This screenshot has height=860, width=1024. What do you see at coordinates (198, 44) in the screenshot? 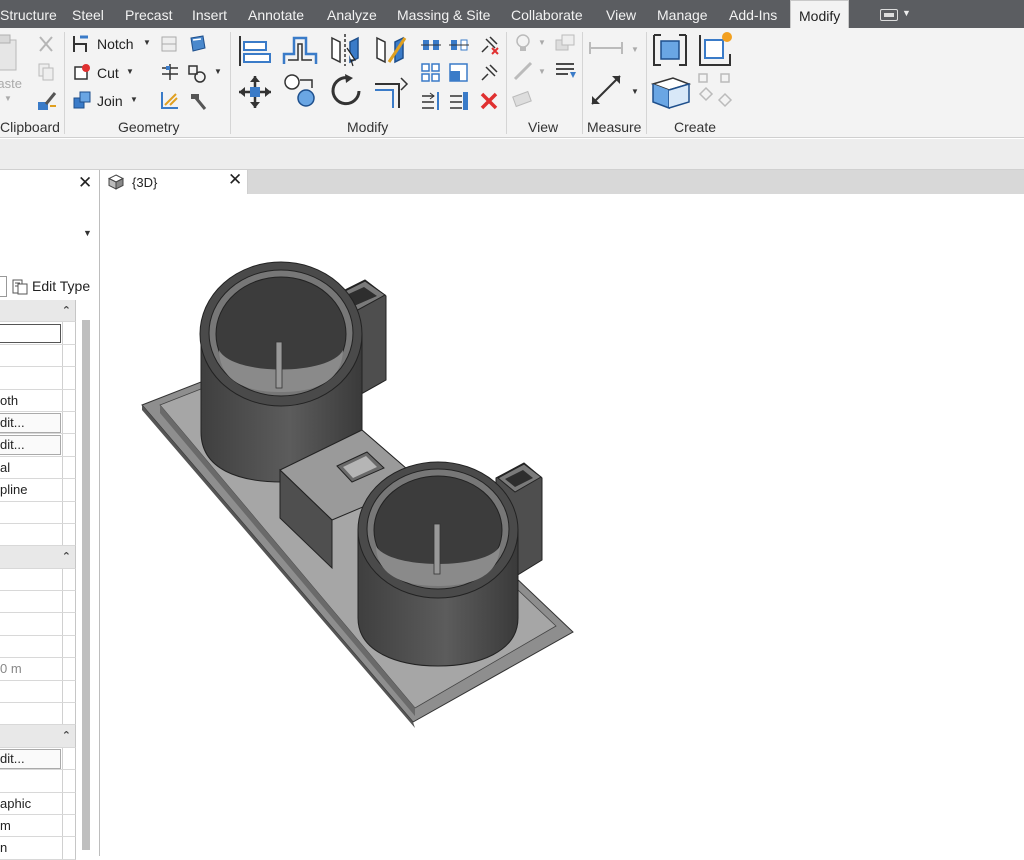
I see `paint-icon` at bounding box center [198, 44].